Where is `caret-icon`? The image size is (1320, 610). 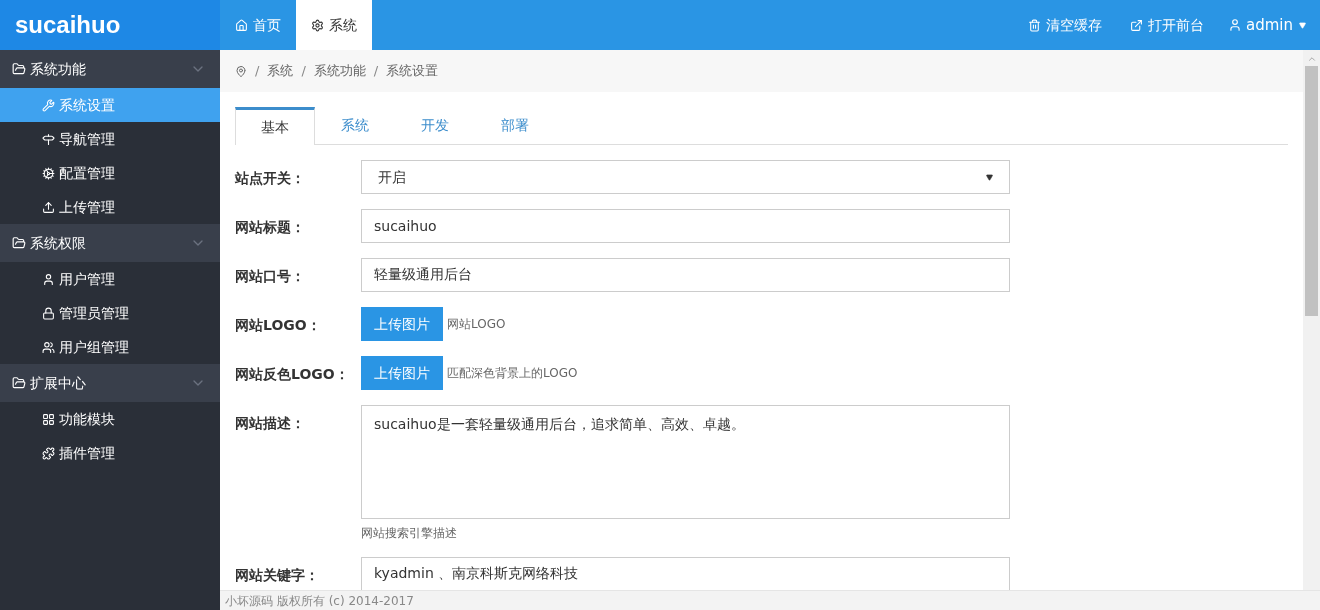 caret-icon is located at coordinates (1302, 25).